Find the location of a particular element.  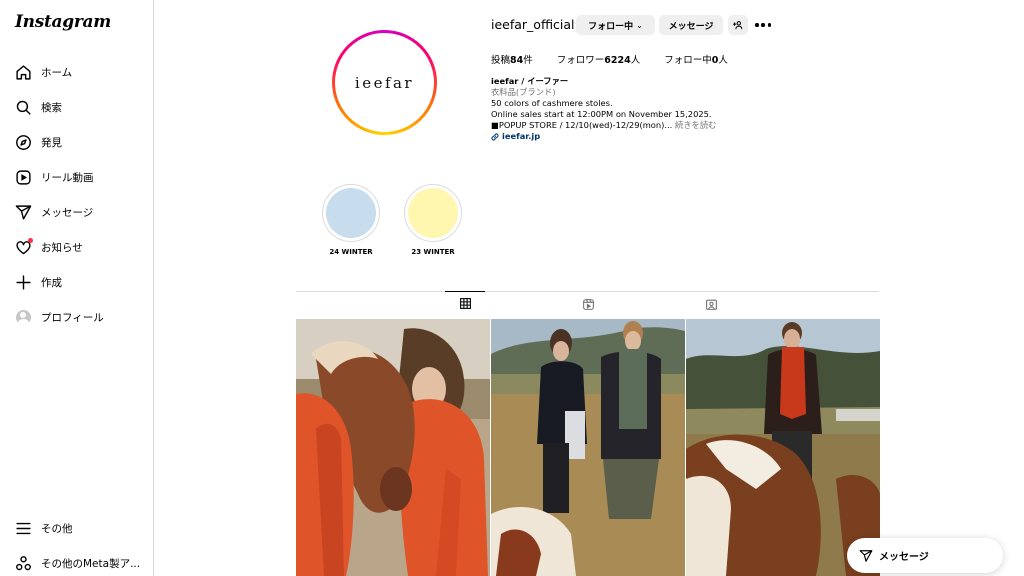

grid-icon is located at coordinates (465, 303).